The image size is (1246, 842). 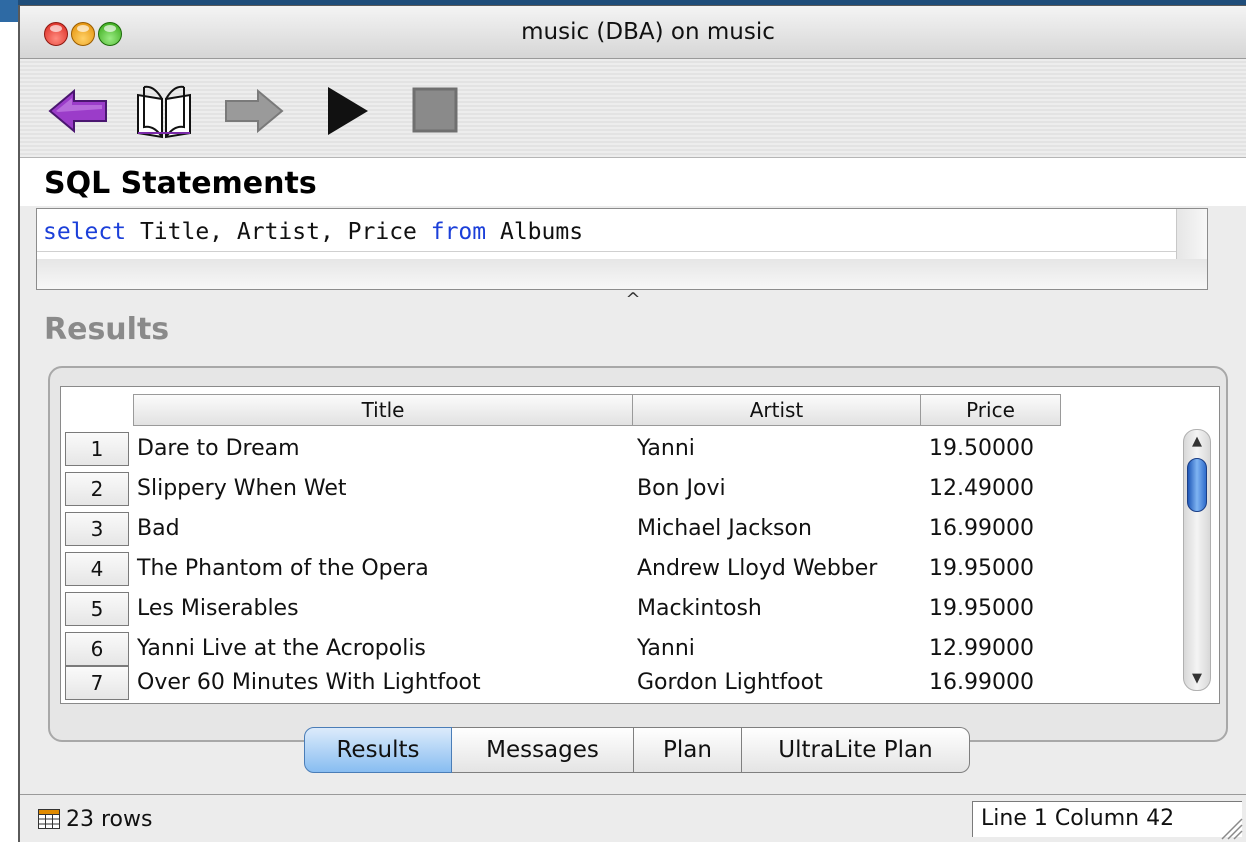 I want to click on status-bar: 23 rows Line 1 Column 42, so click(x=633, y=818).